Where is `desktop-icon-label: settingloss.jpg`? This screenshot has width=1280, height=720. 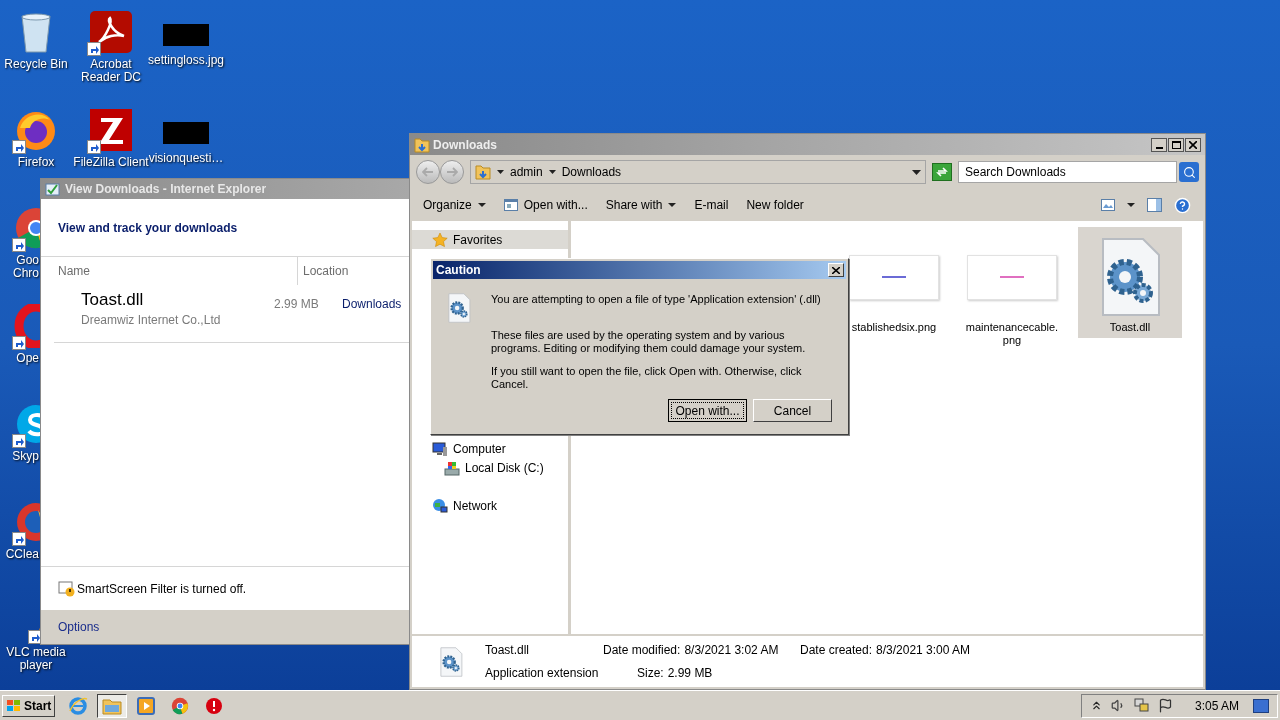 desktop-icon-label: settingloss.jpg is located at coordinates (186, 60).